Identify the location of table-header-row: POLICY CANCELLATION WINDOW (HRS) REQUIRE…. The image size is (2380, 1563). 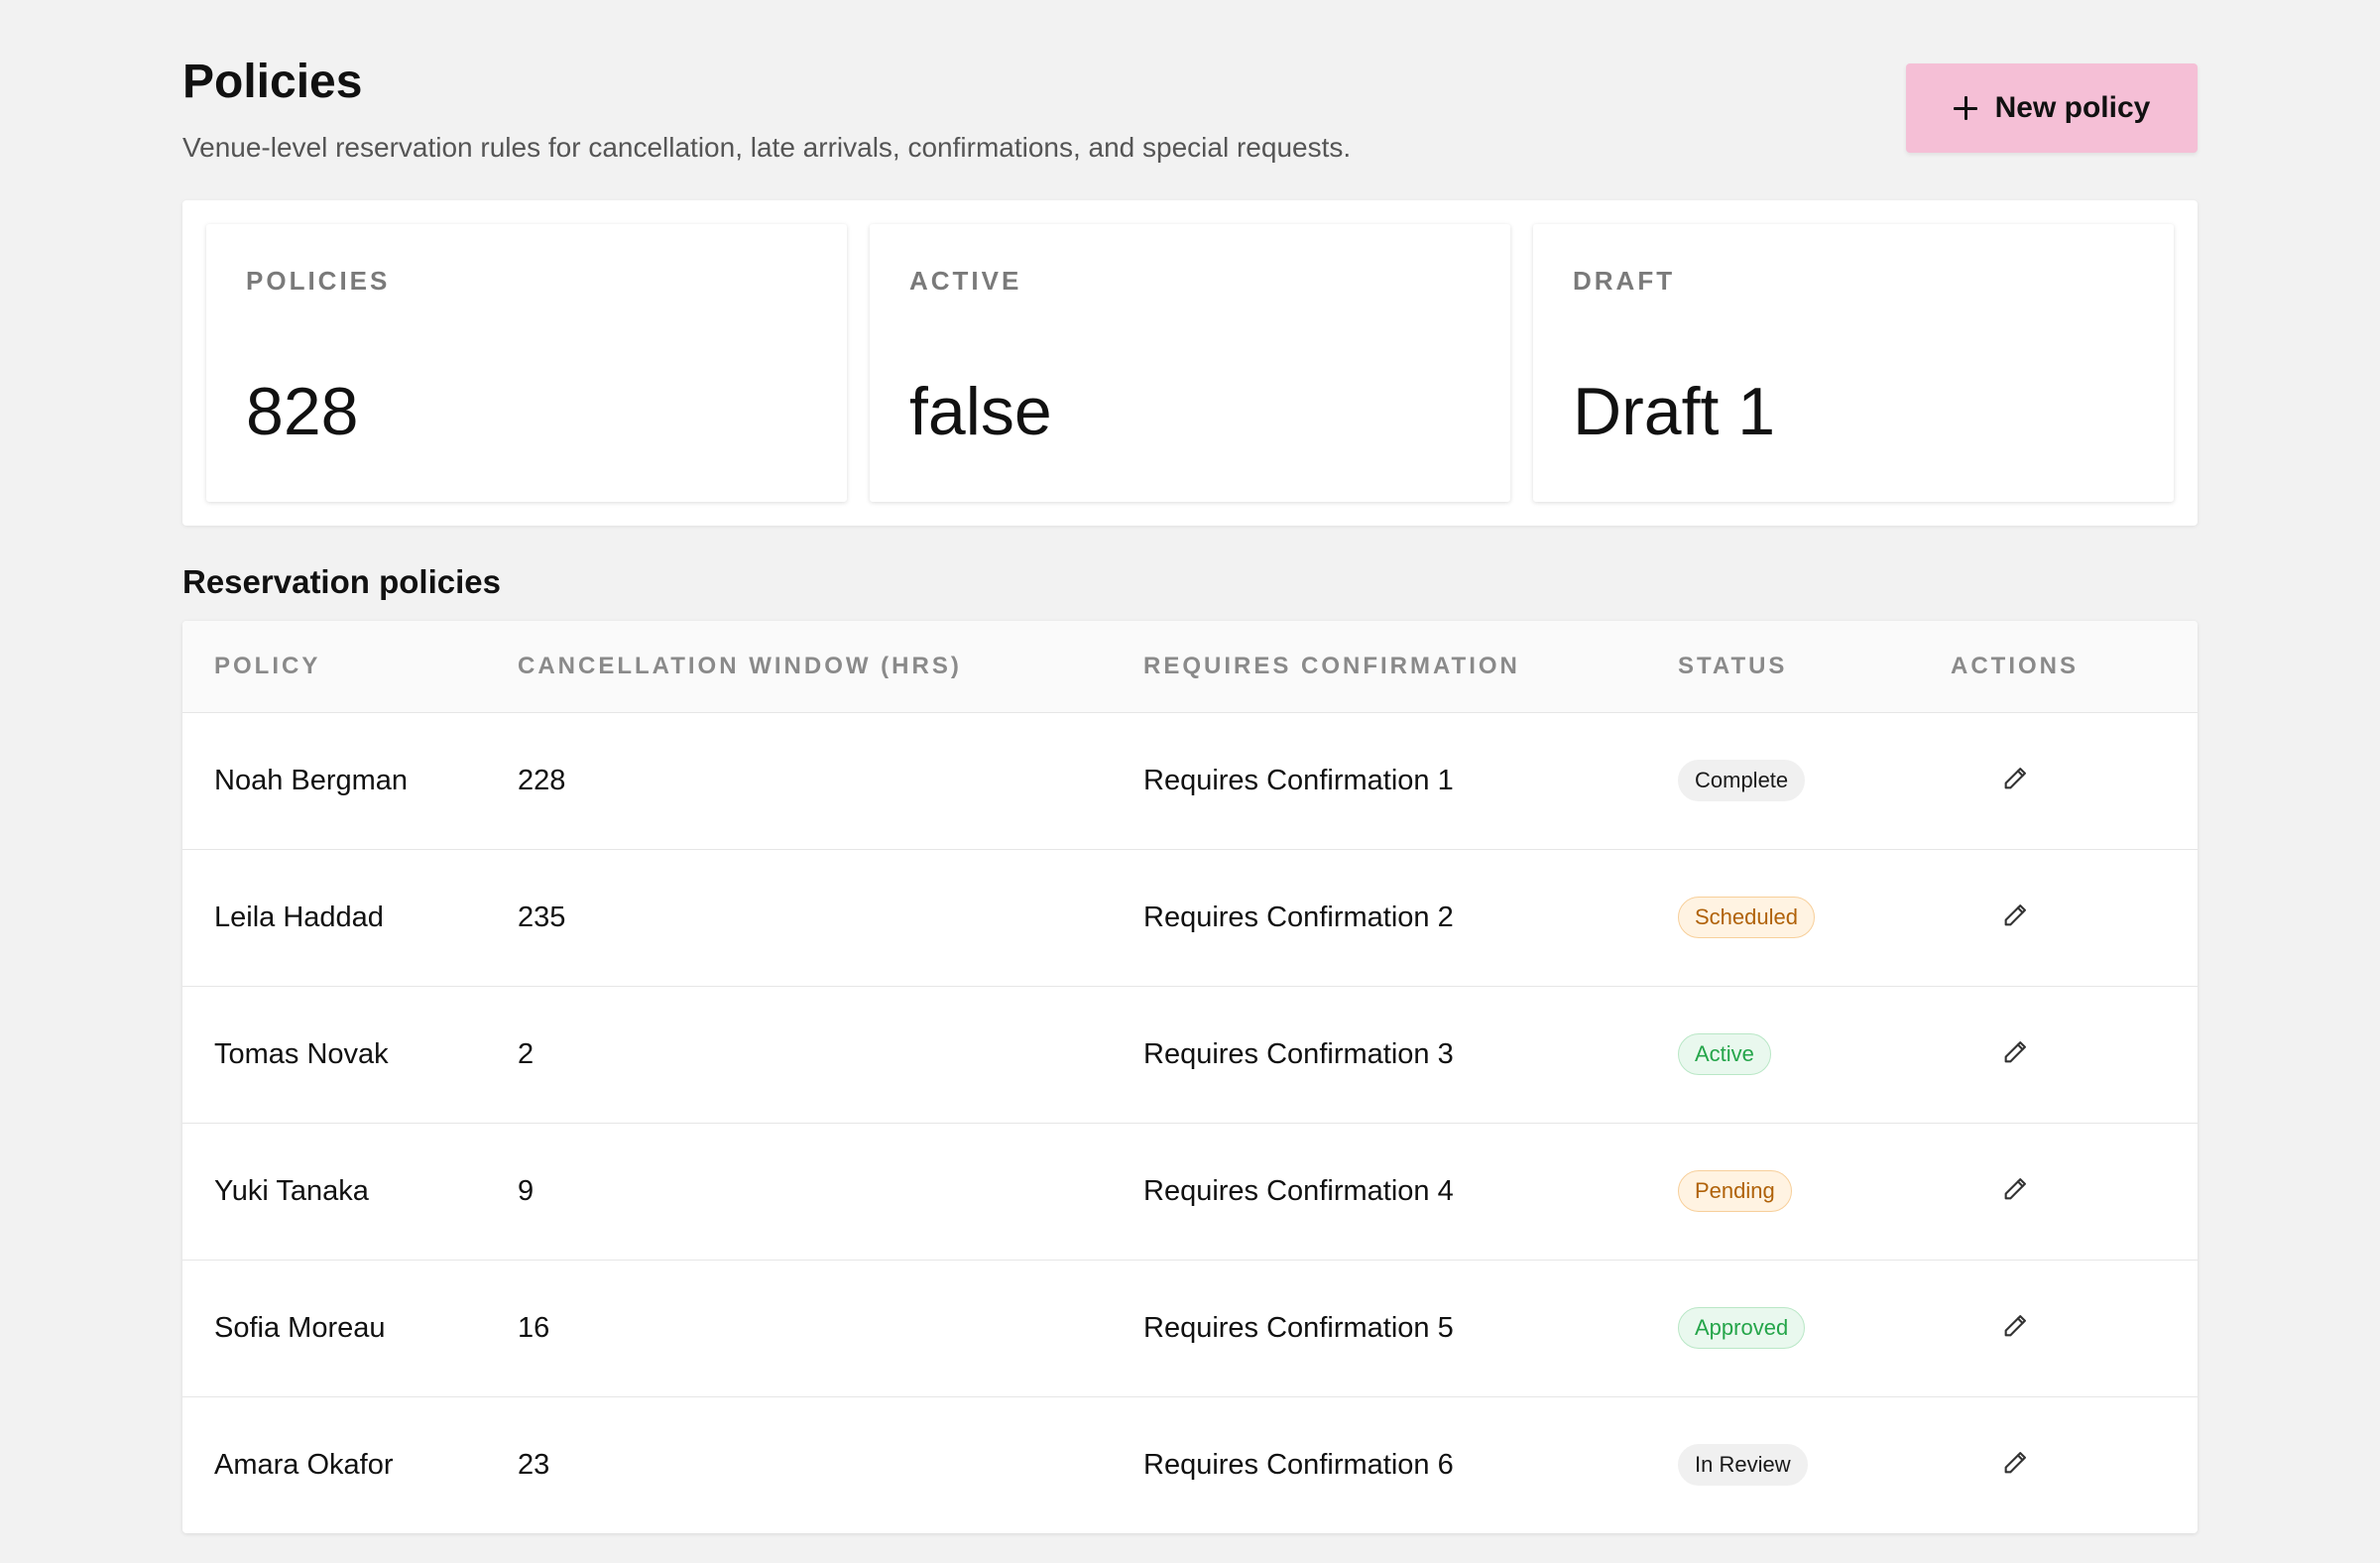
(1190, 666).